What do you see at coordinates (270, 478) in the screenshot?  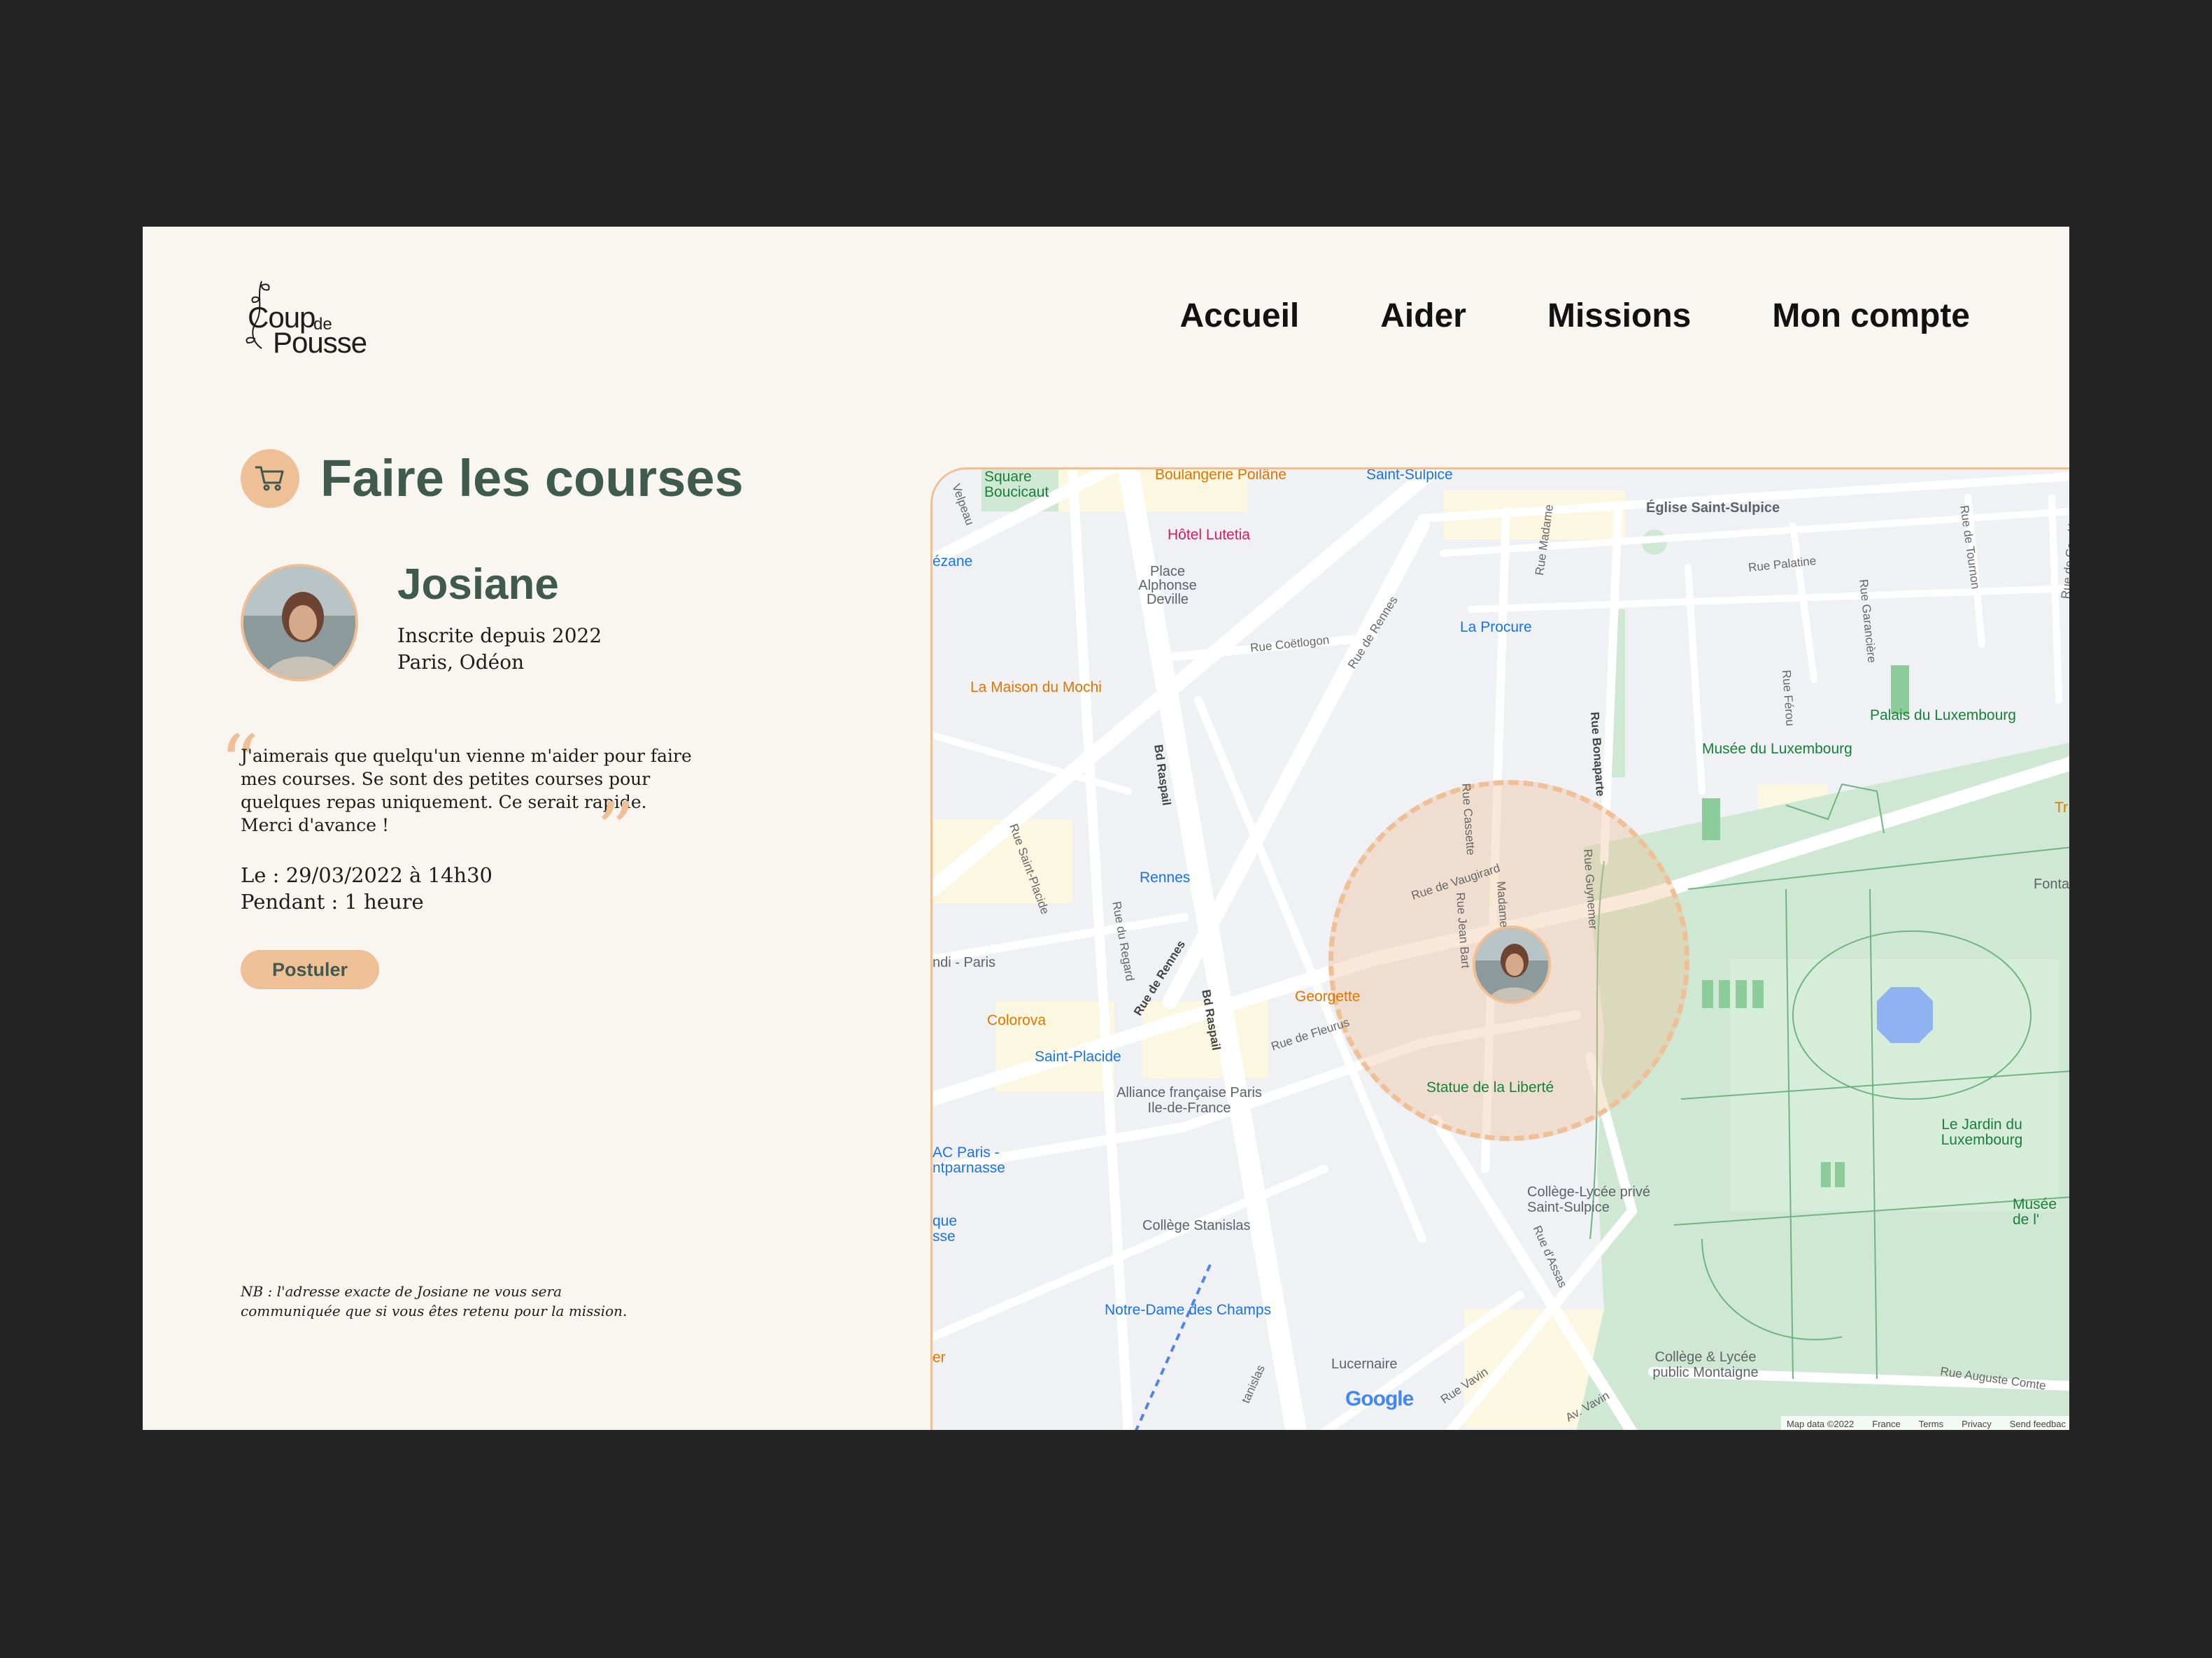 I see `cart-icon` at bounding box center [270, 478].